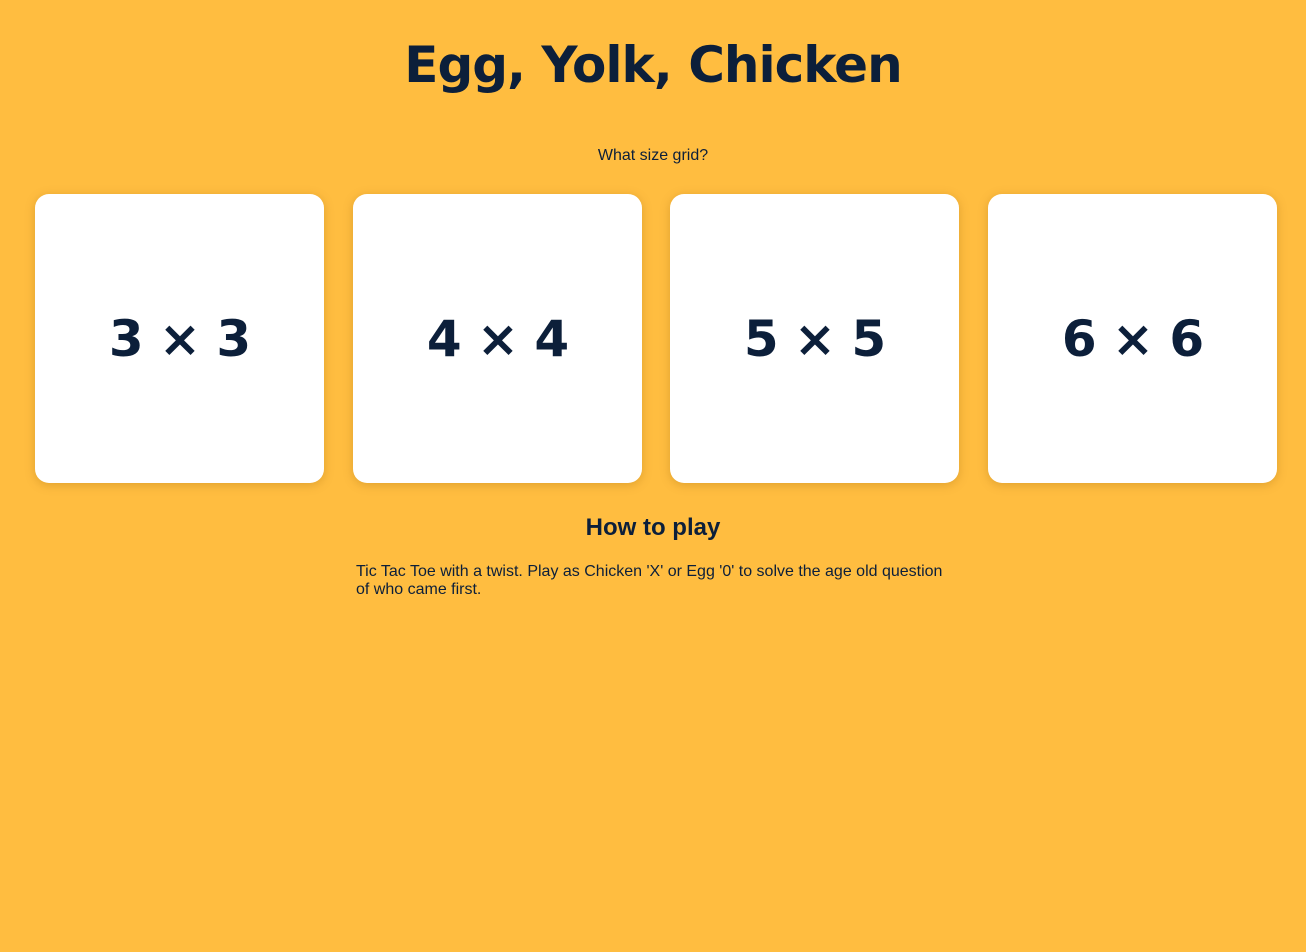 Image resolution: width=1306 pixels, height=952 pixels. I want to click on page-title: Egg, Yolk, Chicken, so click(653, 65).